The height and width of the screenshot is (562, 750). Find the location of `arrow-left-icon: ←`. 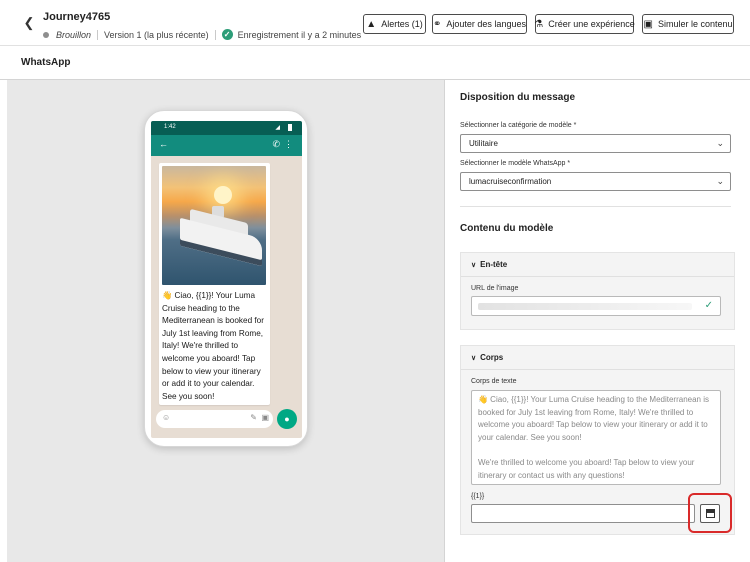

arrow-left-icon: ← is located at coordinates (163, 144).